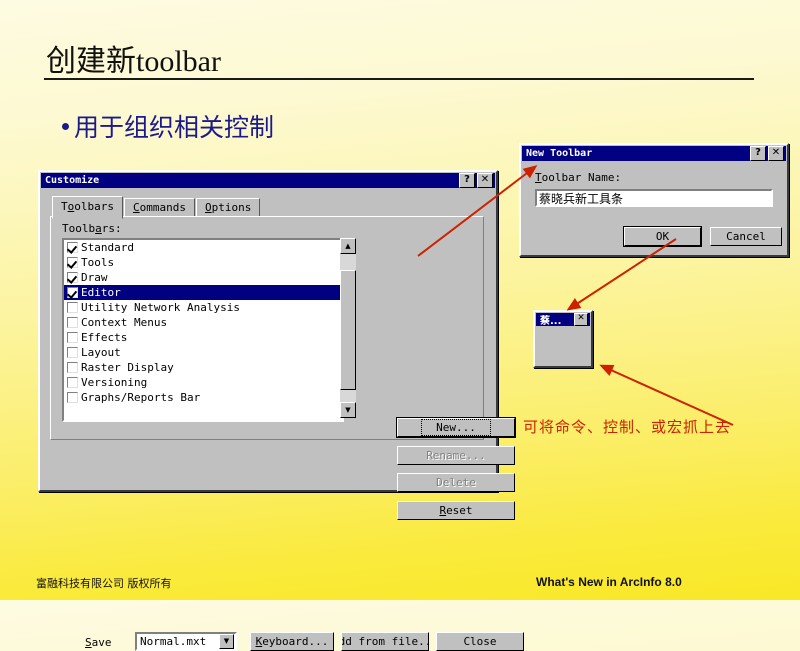 This screenshot has width=800, height=651. Describe the element at coordinates (159, 207) in the screenshot. I see `tab-commands: Commands` at that location.